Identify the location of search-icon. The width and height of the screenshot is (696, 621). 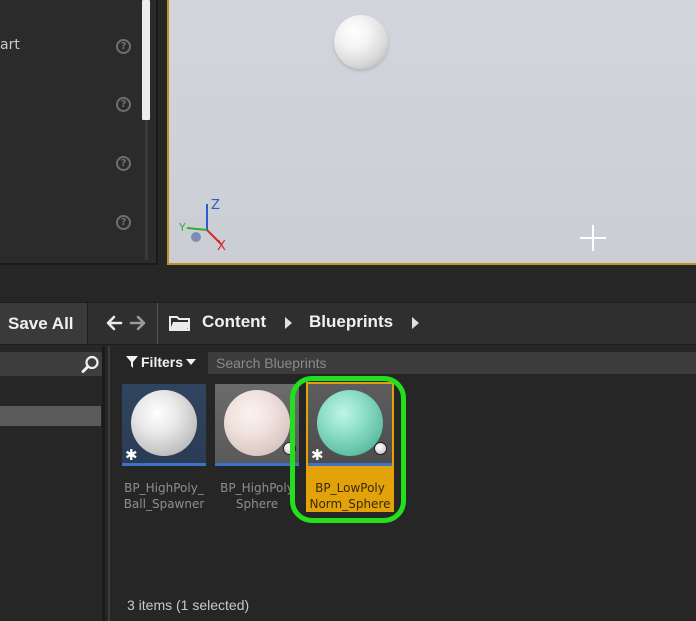
(90, 364).